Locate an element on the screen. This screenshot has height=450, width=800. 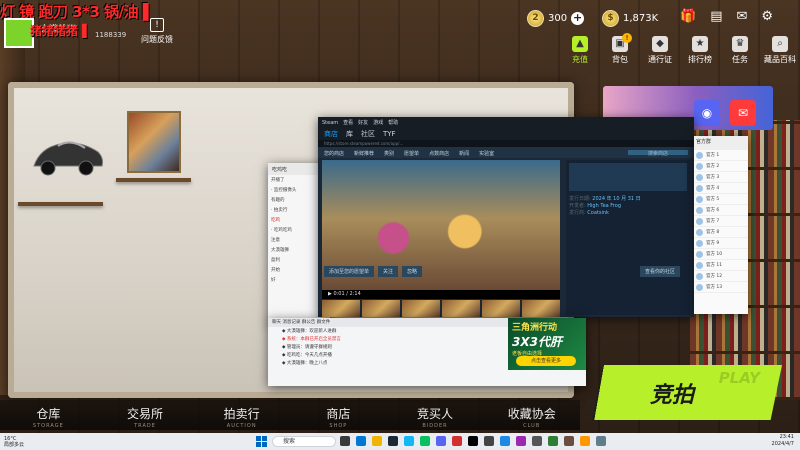
subnav-item: 类别 is located at coordinates (389, 153).